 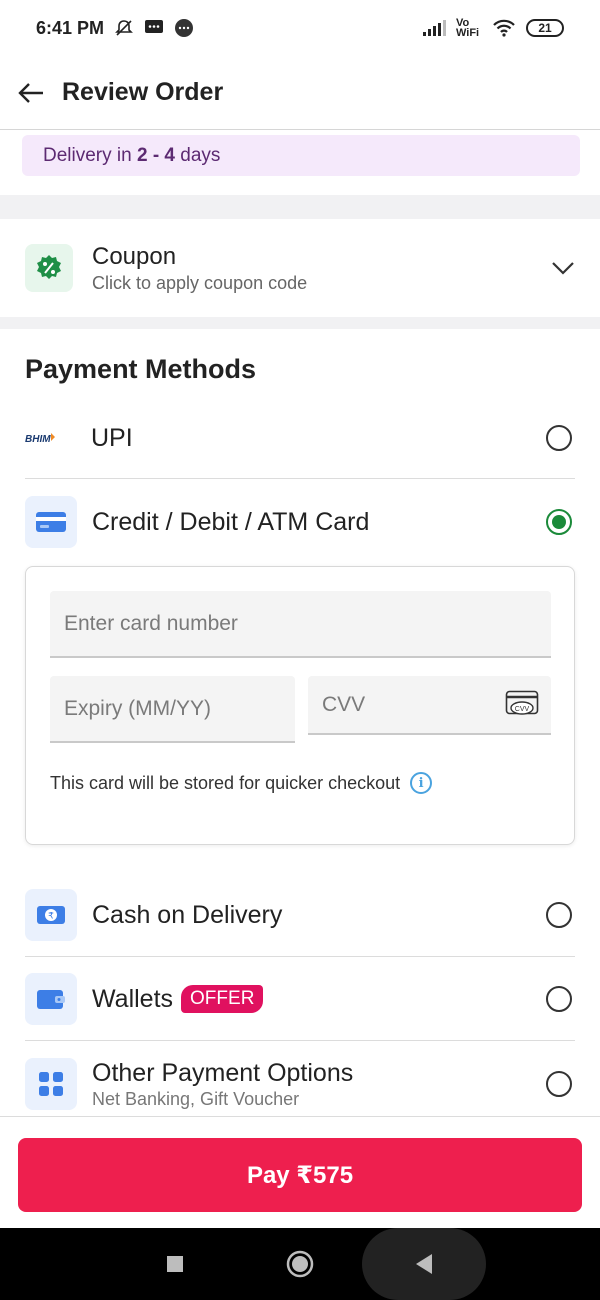 What do you see at coordinates (200, 282) in the screenshot?
I see `coupon-subtitle: Click to apply coupon code` at bounding box center [200, 282].